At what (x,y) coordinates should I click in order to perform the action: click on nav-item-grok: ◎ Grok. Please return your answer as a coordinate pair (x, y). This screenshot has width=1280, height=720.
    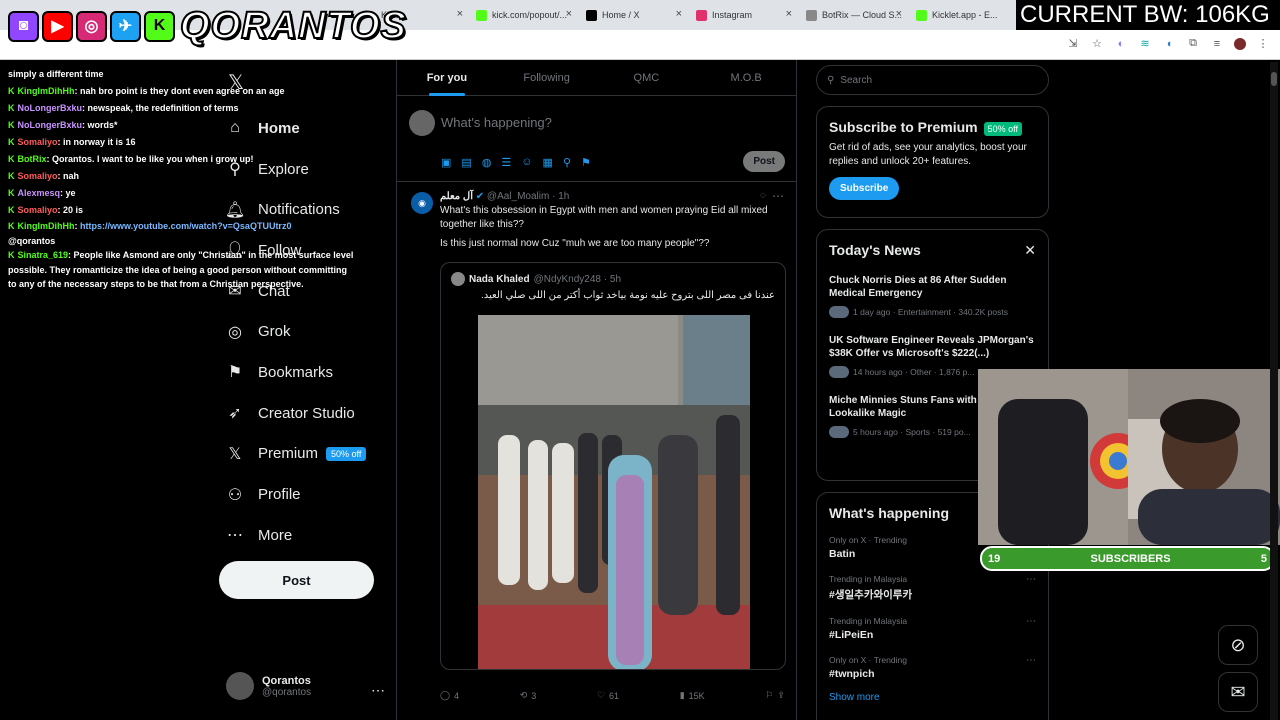
    Looking at the image, I should click on (294, 331).